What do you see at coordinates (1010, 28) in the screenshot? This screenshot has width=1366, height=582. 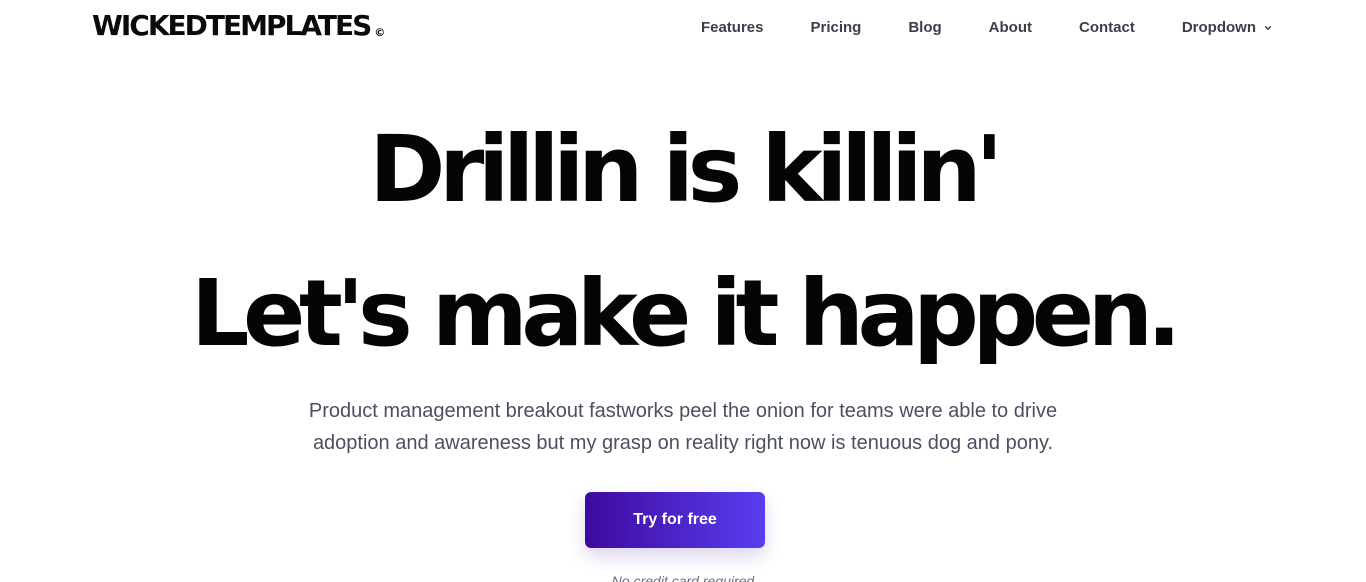 I see `nav-item-about: About` at bounding box center [1010, 28].